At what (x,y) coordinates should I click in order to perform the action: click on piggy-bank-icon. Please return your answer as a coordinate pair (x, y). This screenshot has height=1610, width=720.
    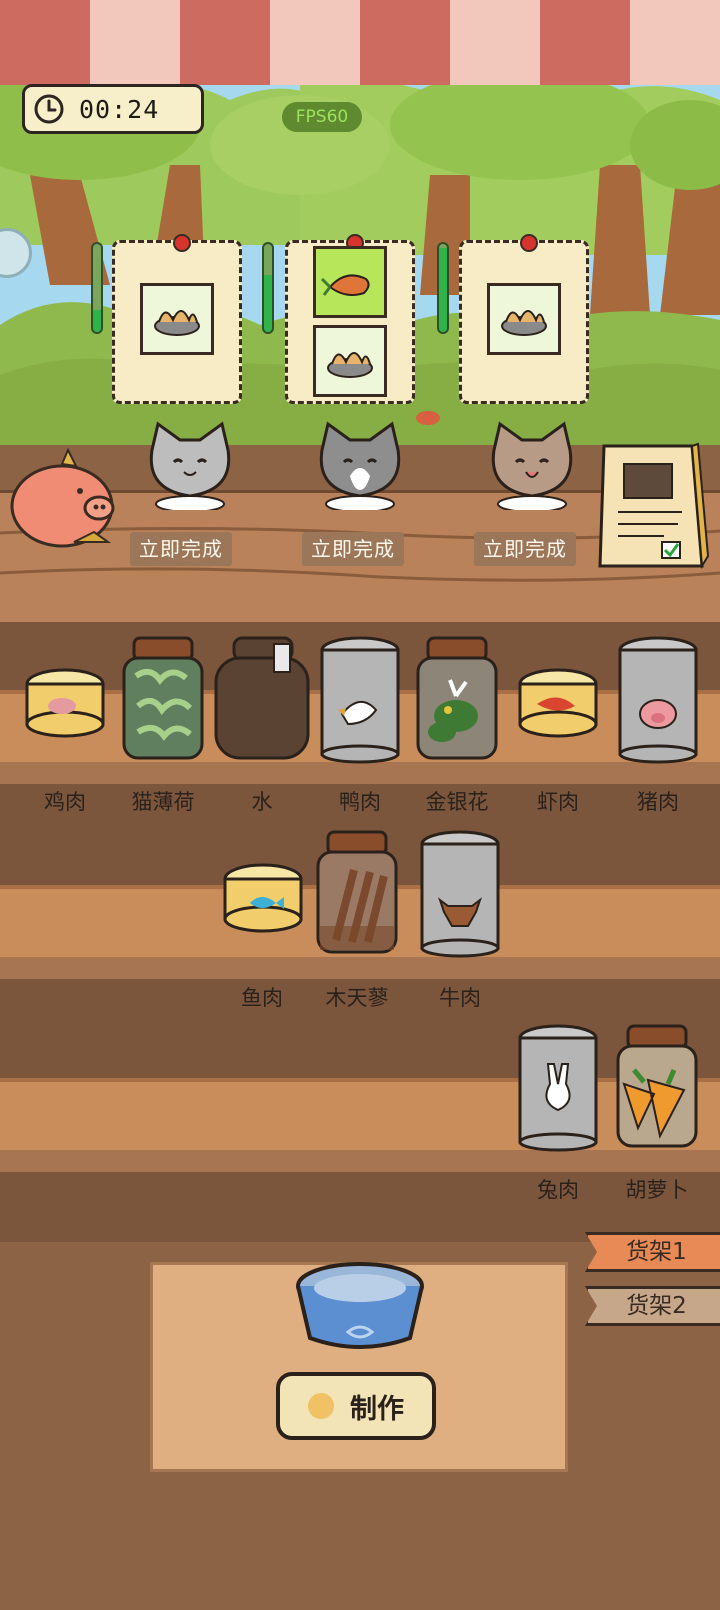
    Looking at the image, I should click on (63, 501).